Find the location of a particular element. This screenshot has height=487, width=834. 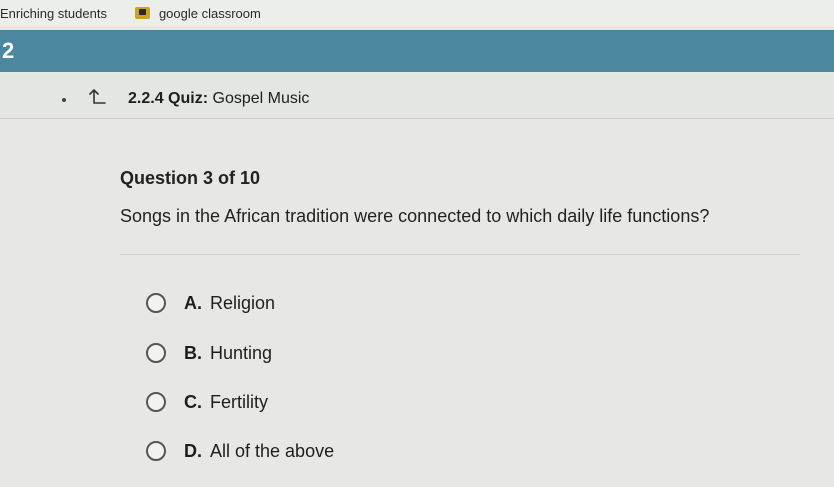

bookmark-label: Enriching students is located at coordinates (53, 13).